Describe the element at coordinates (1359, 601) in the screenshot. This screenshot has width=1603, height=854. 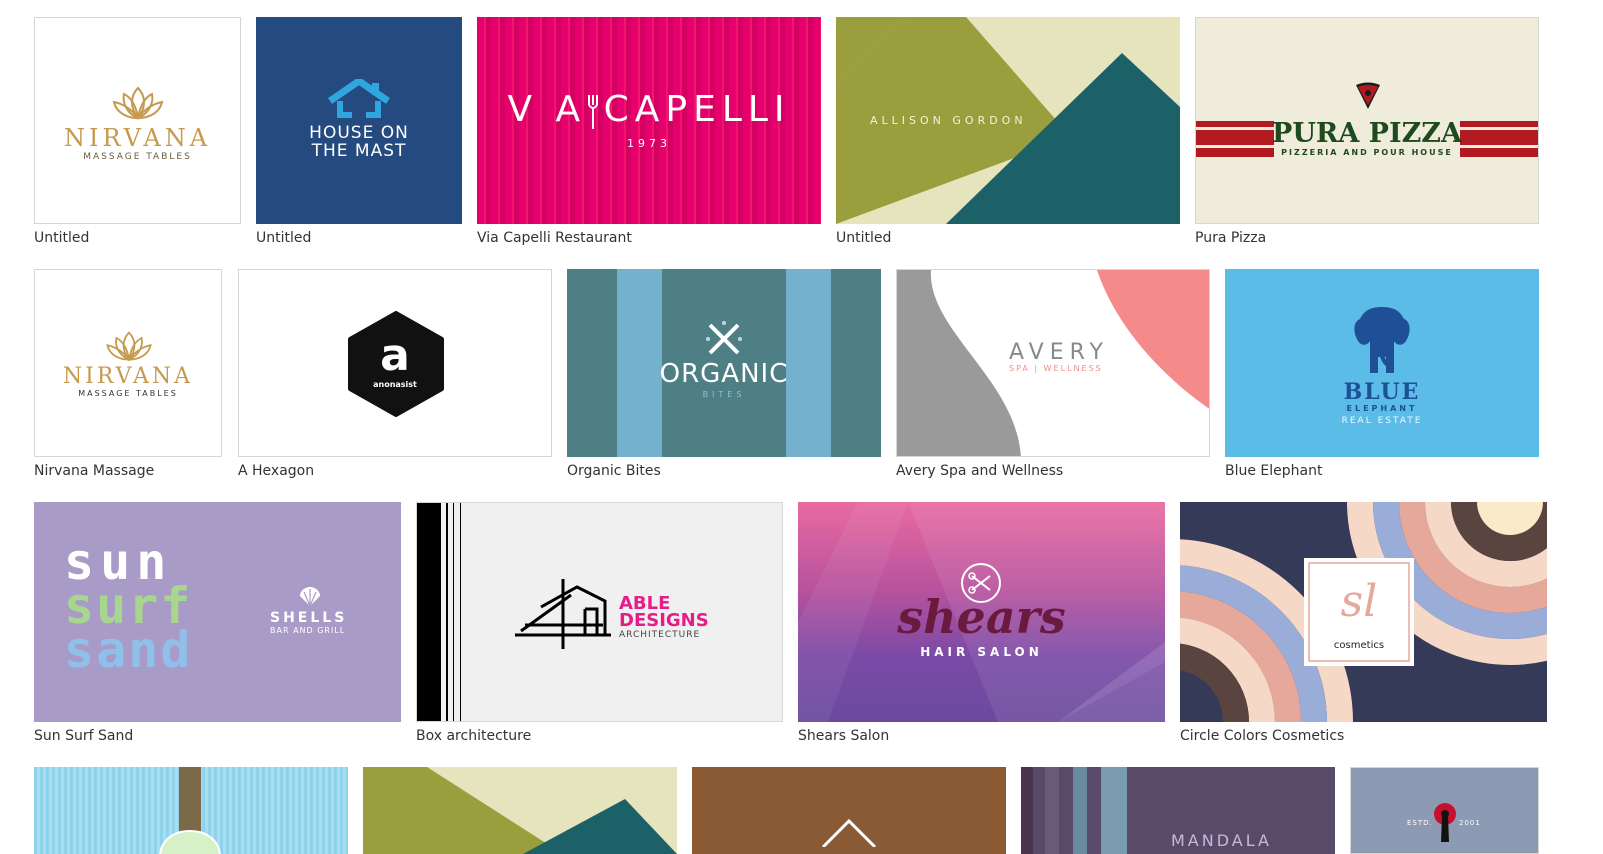
I see `logo-text: sl` at that location.